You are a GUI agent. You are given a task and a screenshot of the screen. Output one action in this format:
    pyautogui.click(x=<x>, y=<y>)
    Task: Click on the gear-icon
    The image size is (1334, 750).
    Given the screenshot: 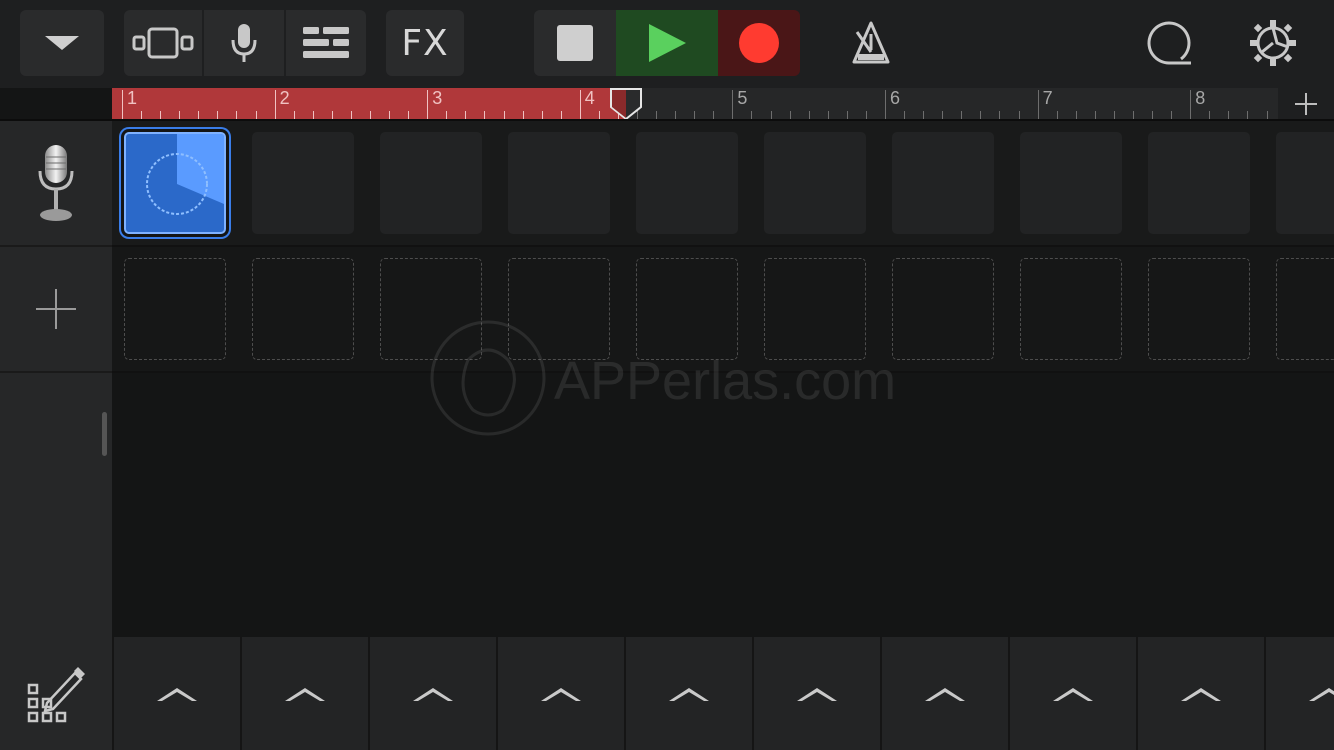 What is the action you would take?
    pyautogui.click(x=1273, y=43)
    